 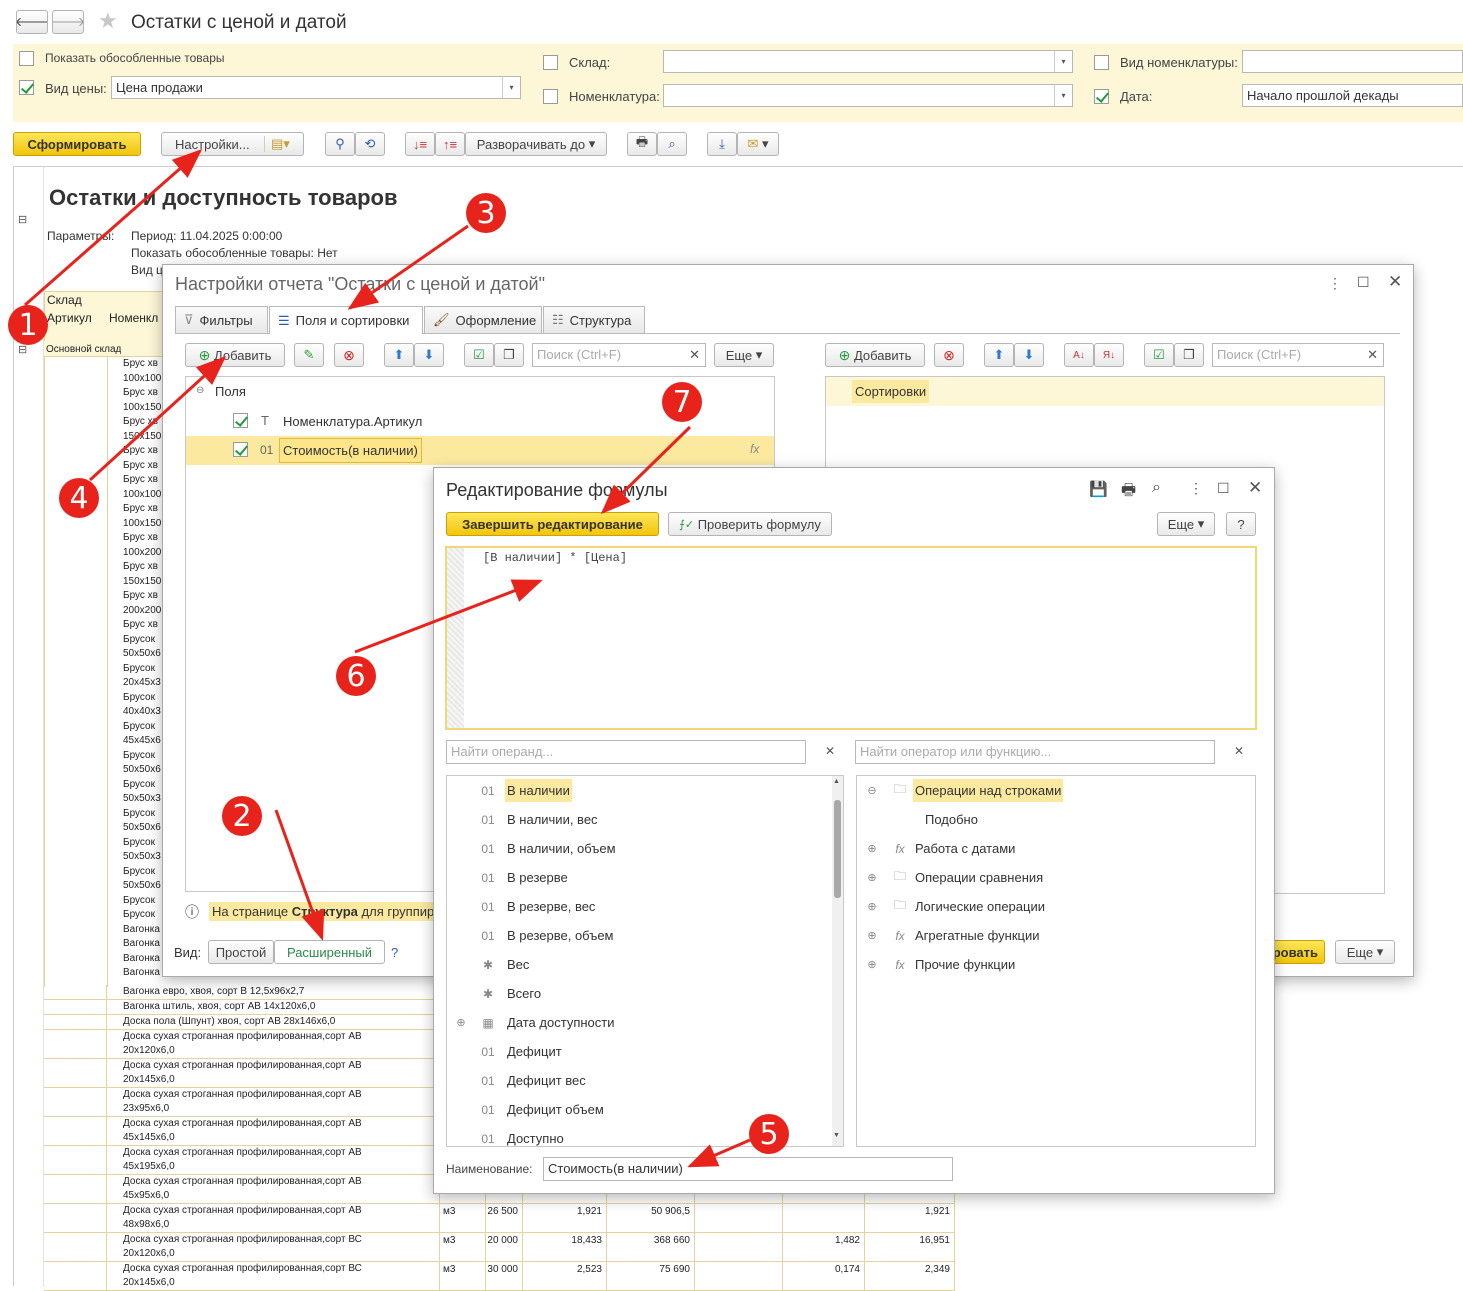 What do you see at coordinates (758, 144) in the screenshot?
I see `send-button: ✉ ▾` at bounding box center [758, 144].